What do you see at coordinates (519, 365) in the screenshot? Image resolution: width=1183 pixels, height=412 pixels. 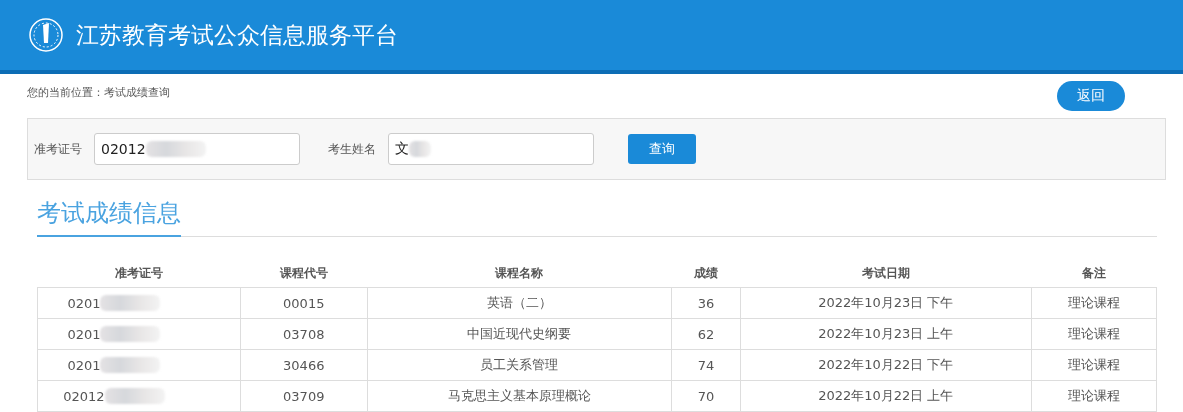 I see `table-cell: 员工关系管理` at bounding box center [519, 365].